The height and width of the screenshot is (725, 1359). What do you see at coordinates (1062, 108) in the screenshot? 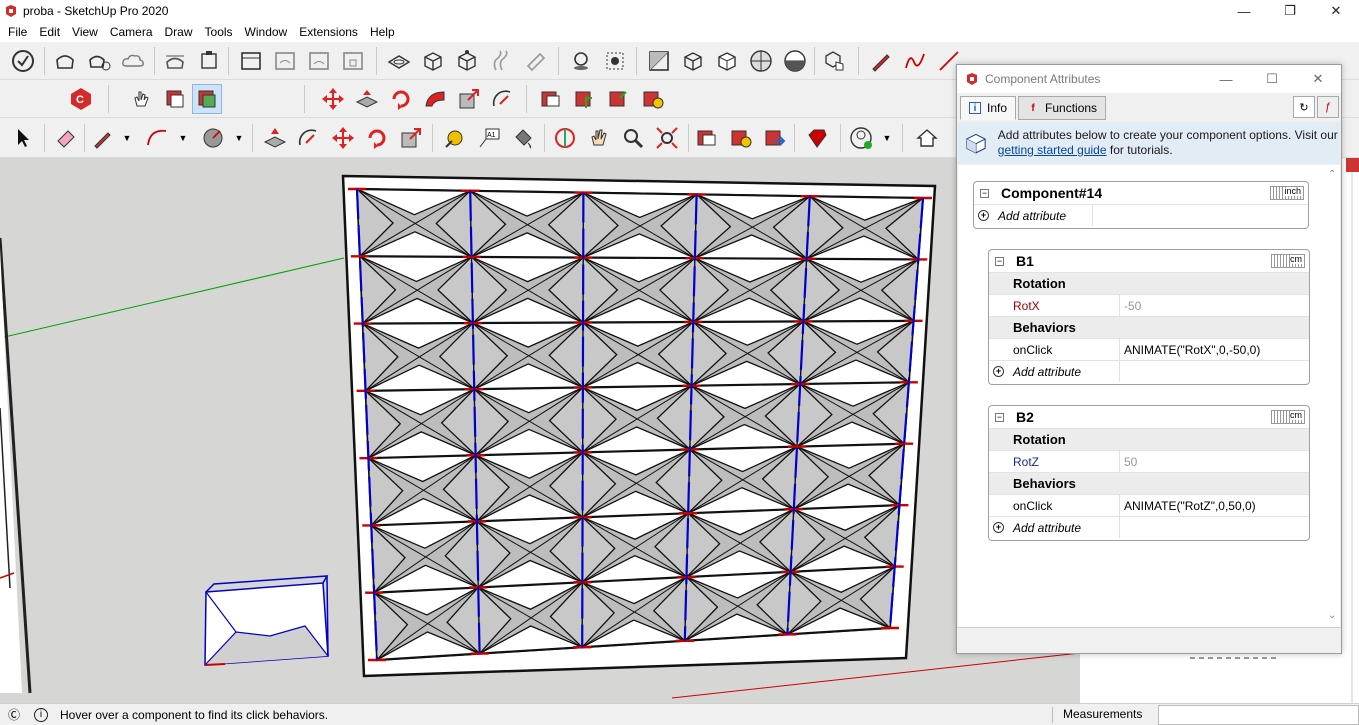
I see `tab-functions: f Functions` at bounding box center [1062, 108].